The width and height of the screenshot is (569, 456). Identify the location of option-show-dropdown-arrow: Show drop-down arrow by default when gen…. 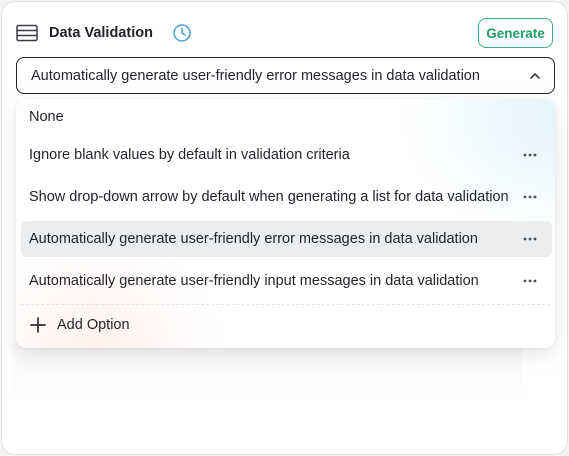
(286, 197).